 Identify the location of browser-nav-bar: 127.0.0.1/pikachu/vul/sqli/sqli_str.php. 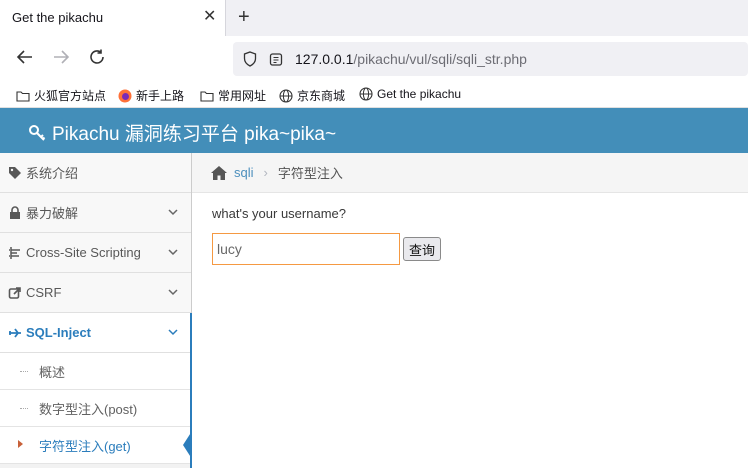
(374, 59).